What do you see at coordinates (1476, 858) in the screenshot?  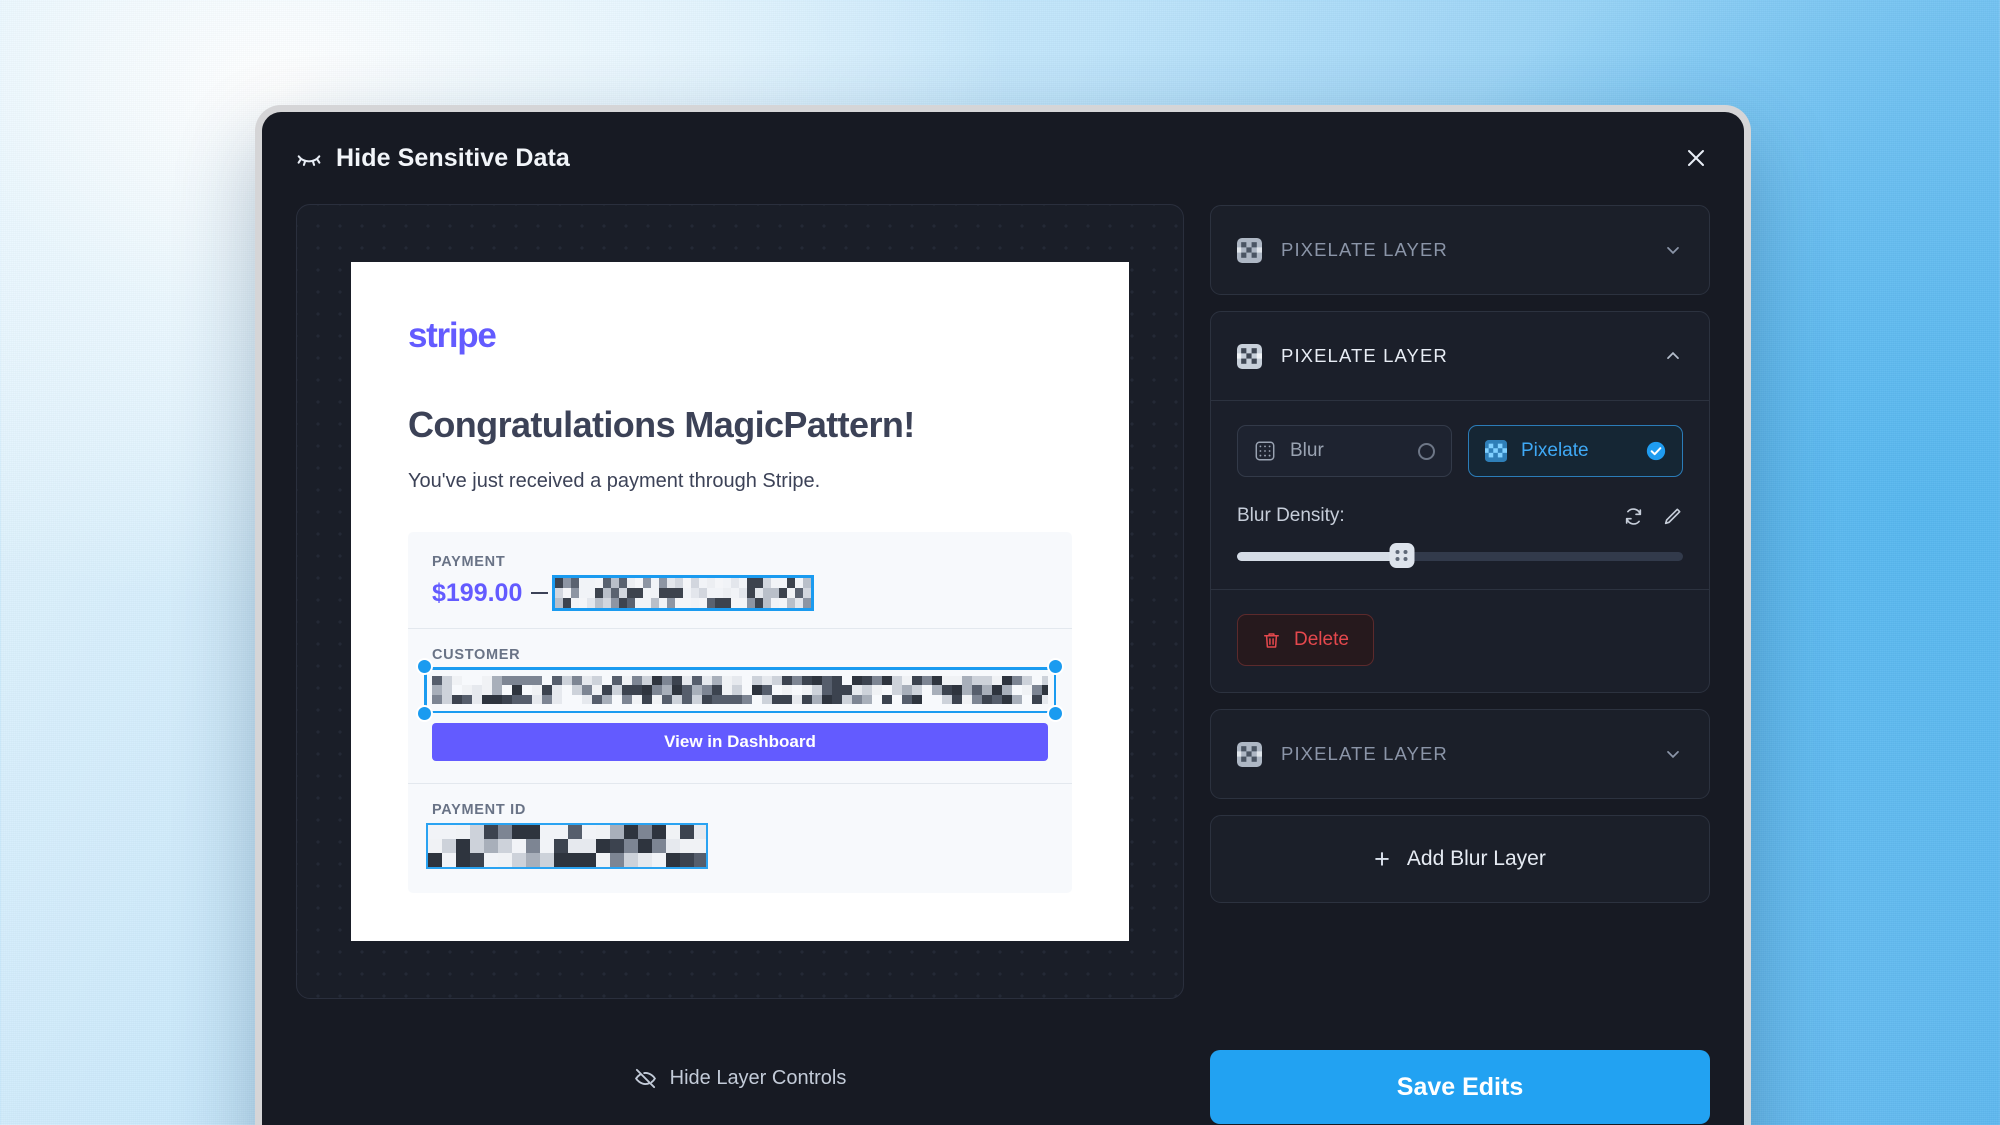 I see `add-blur-layer-label: Add Blur Layer` at bounding box center [1476, 858].